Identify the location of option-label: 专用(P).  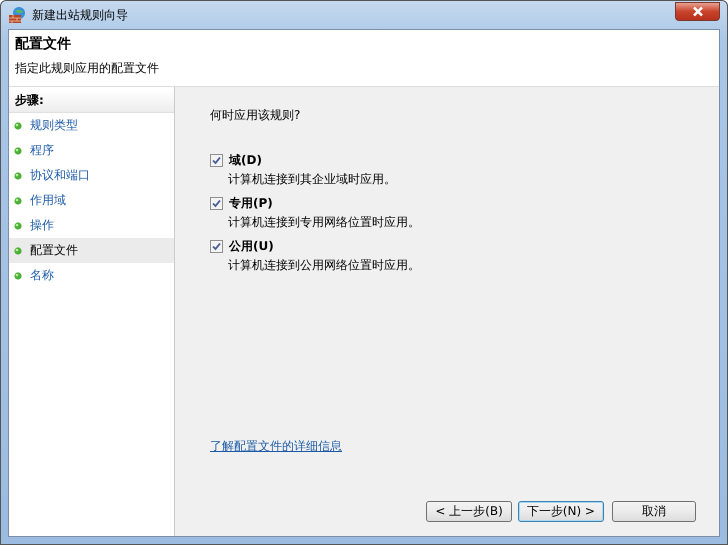
(251, 203).